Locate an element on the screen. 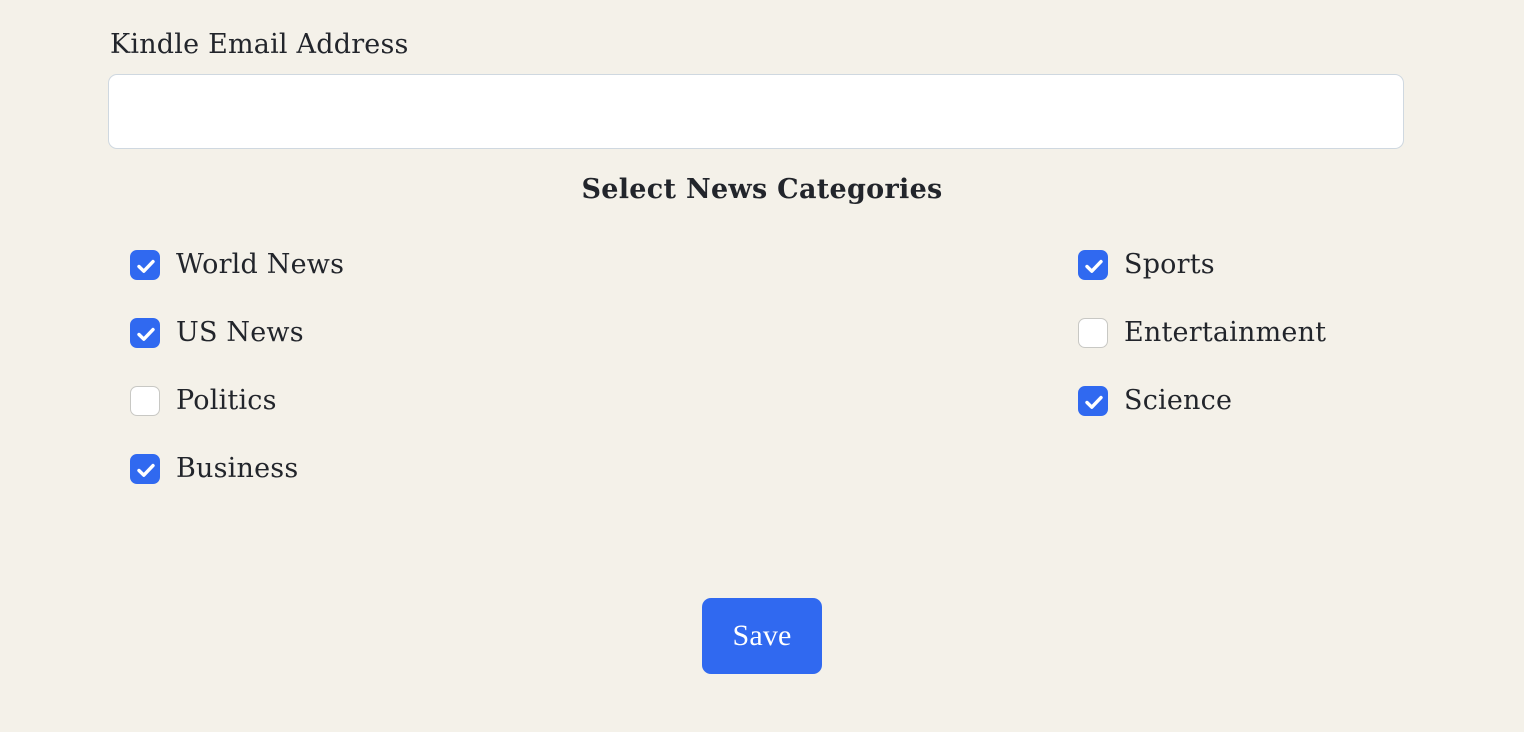  category-item-politics: Politics is located at coordinates (237, 401).